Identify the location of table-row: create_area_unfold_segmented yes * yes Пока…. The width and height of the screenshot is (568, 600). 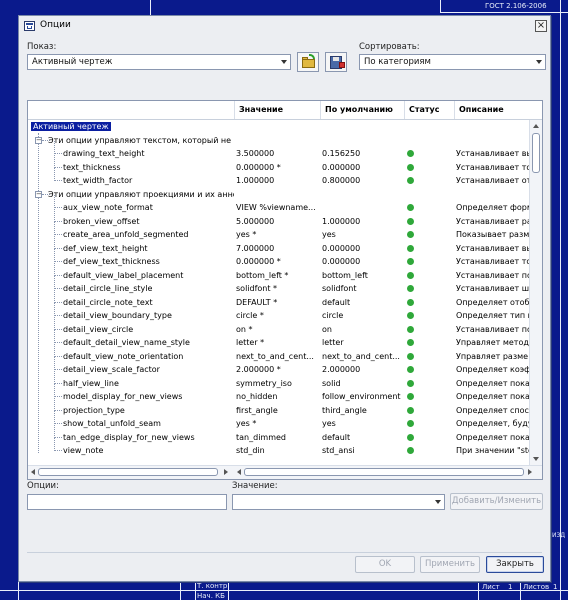
(279, 231).